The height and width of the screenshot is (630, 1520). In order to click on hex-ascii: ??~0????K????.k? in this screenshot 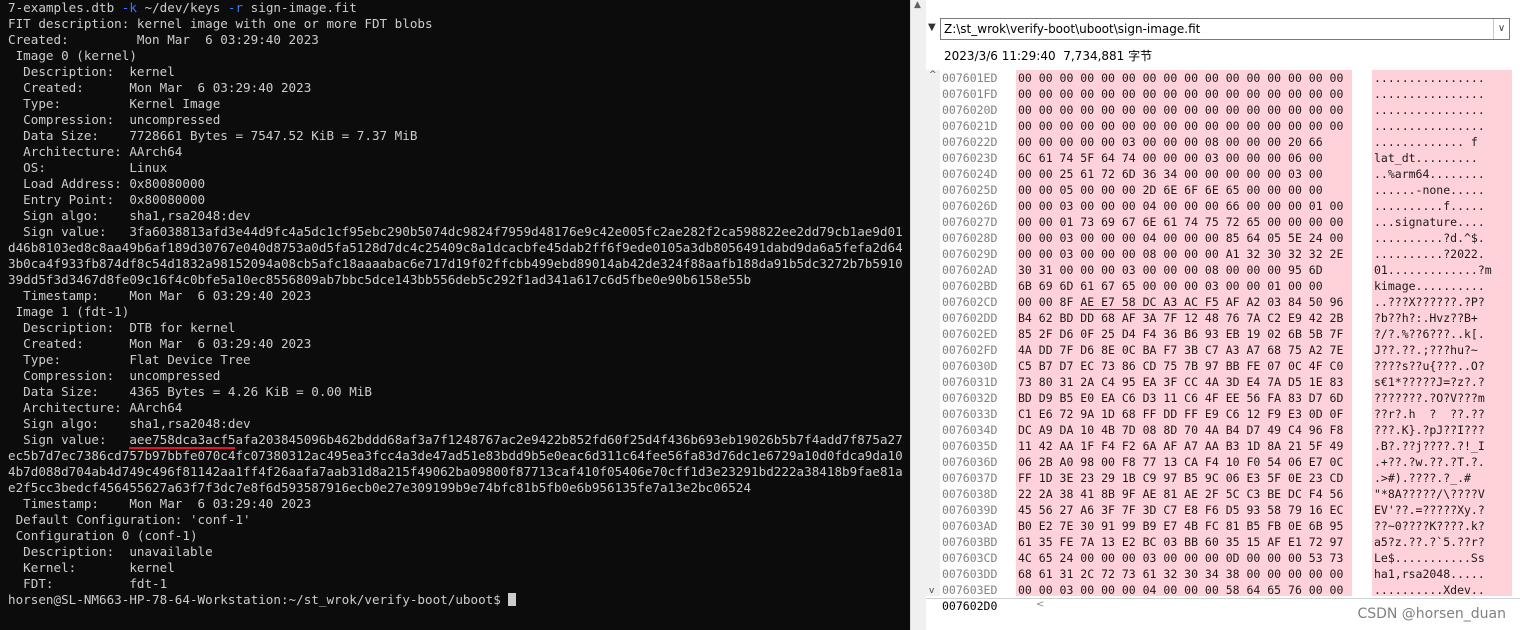, I will do `click(1442, 526)`.